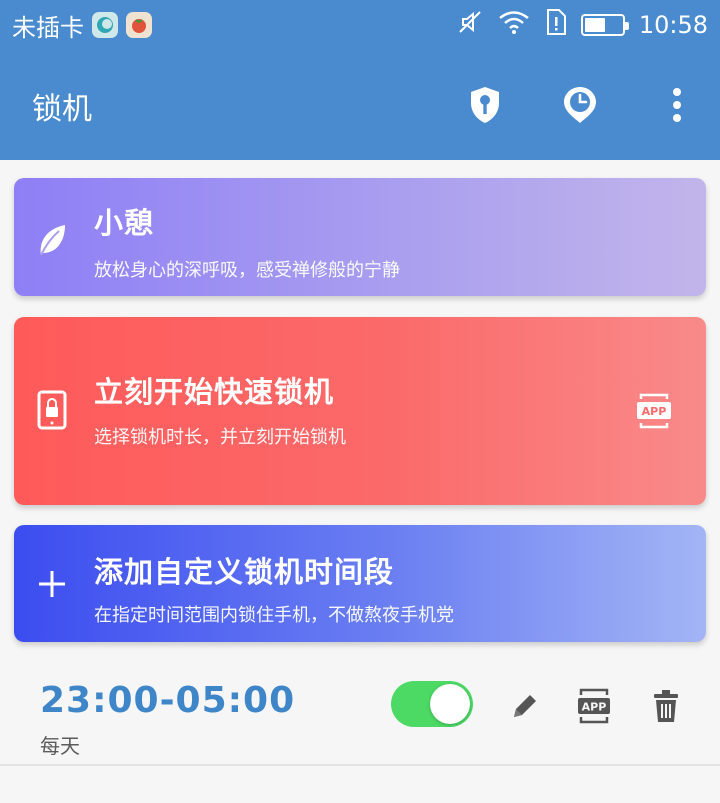 The height and width of the screenshot is (803, 720). What do you see at coordinates (48, 27) in the screenshot?
I see `carrier-label: 未插卡` at bounding box center [48, 27].